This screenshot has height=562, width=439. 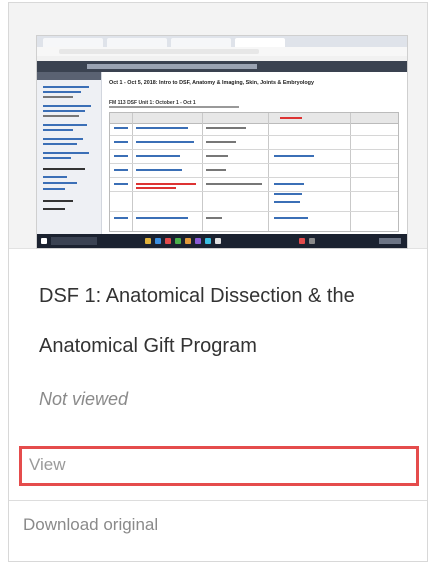 What do you see at coordinates (222, 66) in the screenshot?
I see `thumbnail-app-bar` at bounding box center [222, 66].